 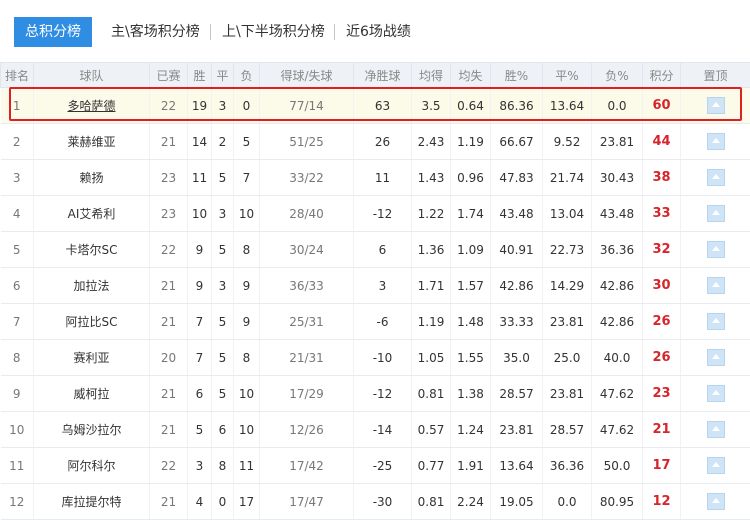 What do you see at coordinates (617, 322) in the screenshot?
I see `cell-loss-pct: 42.86` at bounding box center [617, 322].